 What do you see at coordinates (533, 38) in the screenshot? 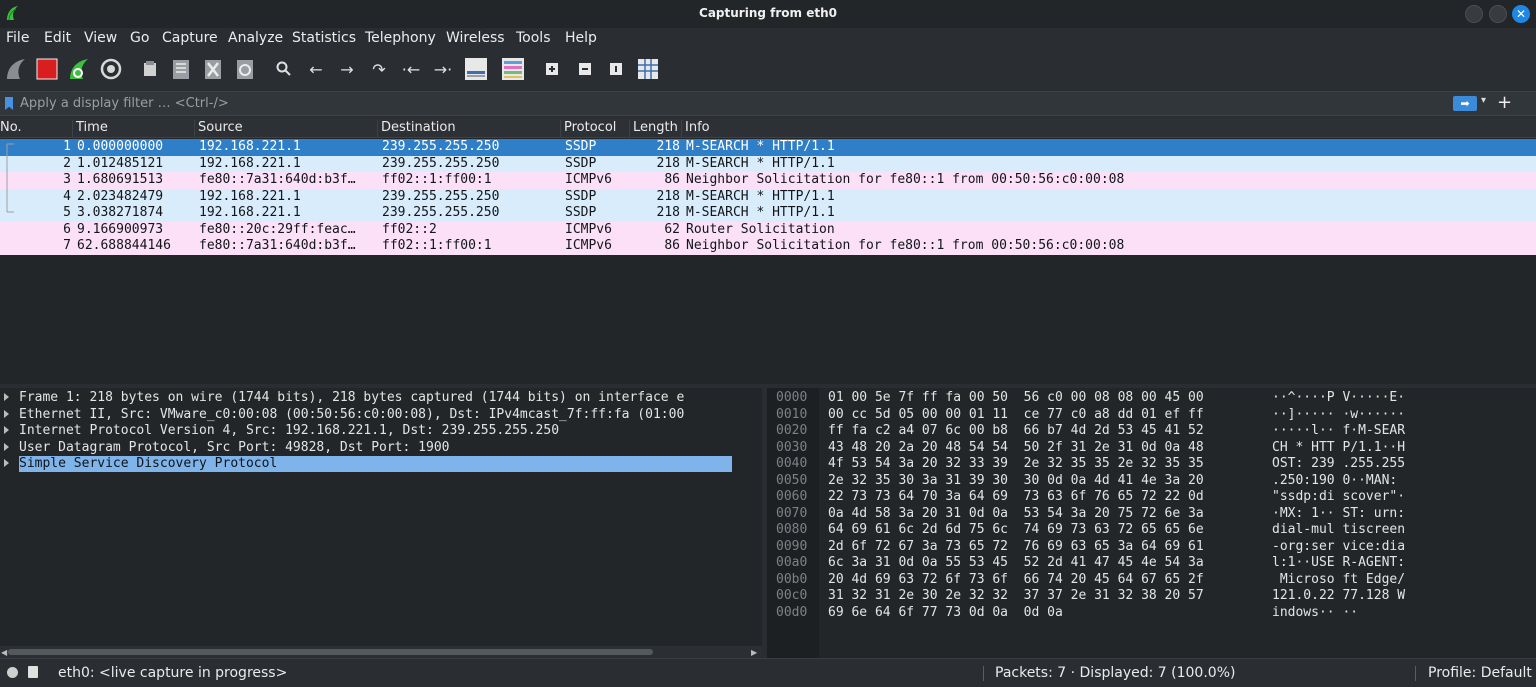
I see `menu-tools: Tools` at bounding box center [533, 38].